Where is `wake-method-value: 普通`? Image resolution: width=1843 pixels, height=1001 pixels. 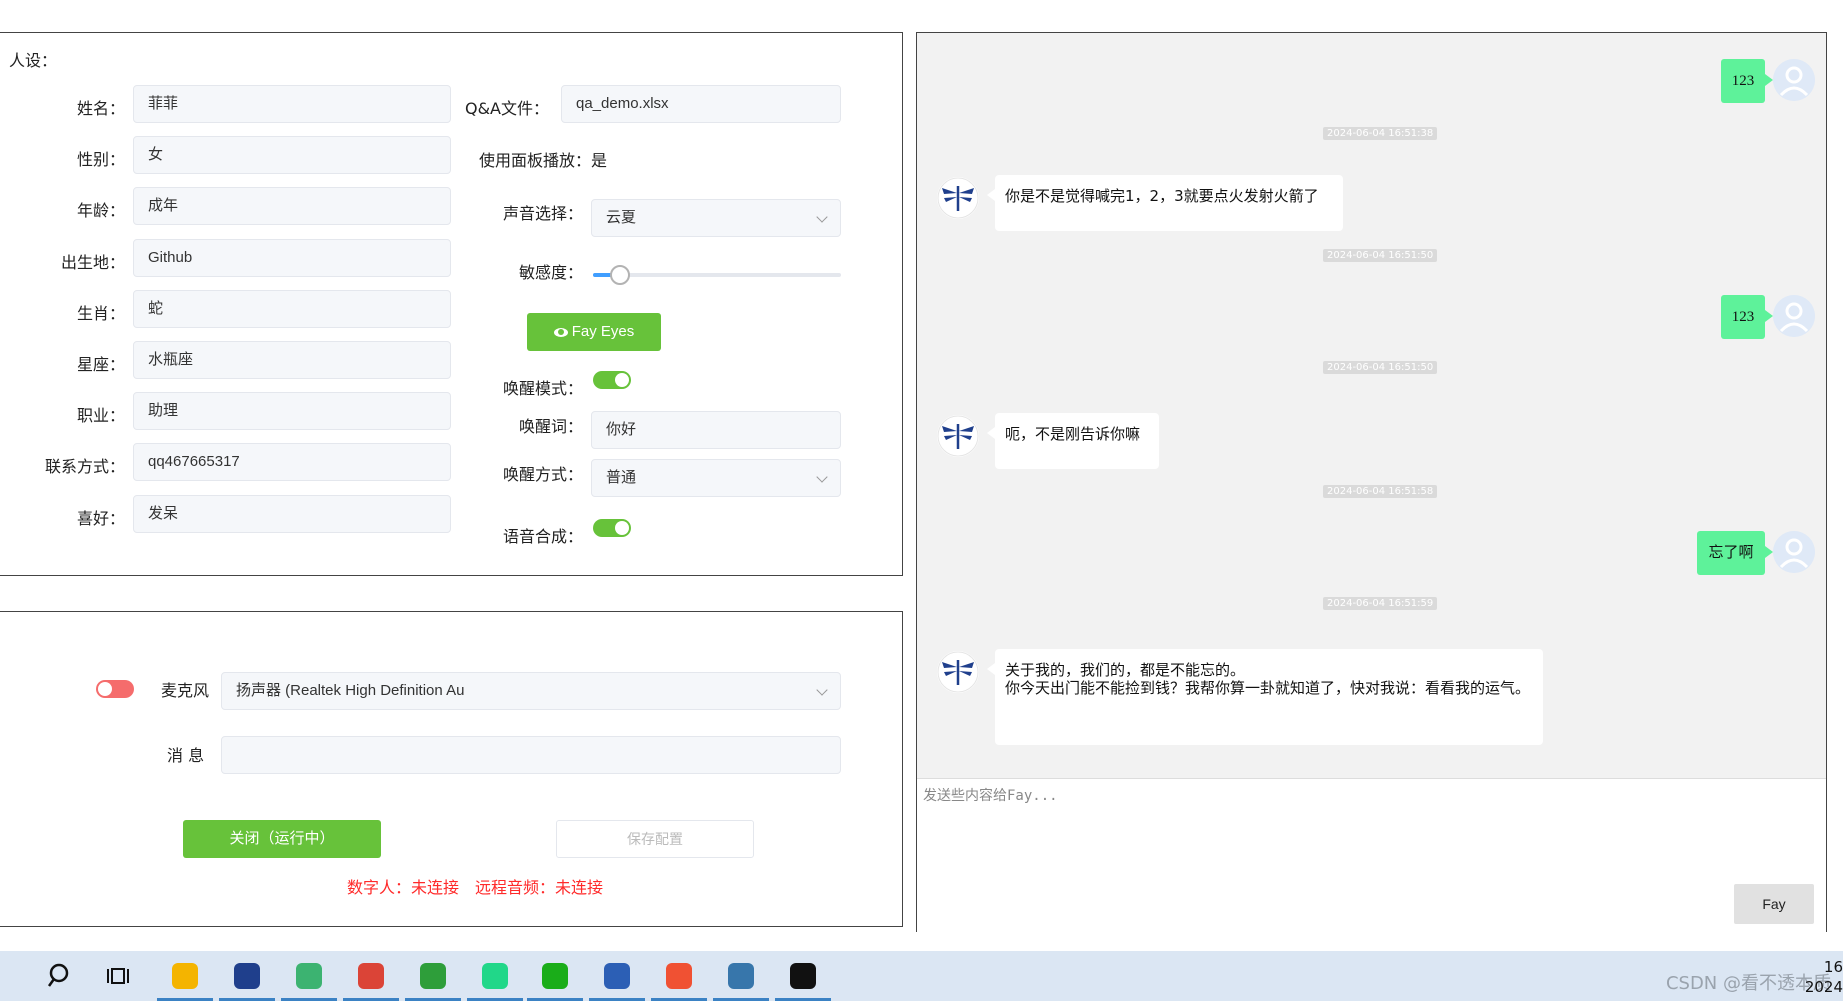 wake-method-value: 普通 is located at coordinates (621, 477).